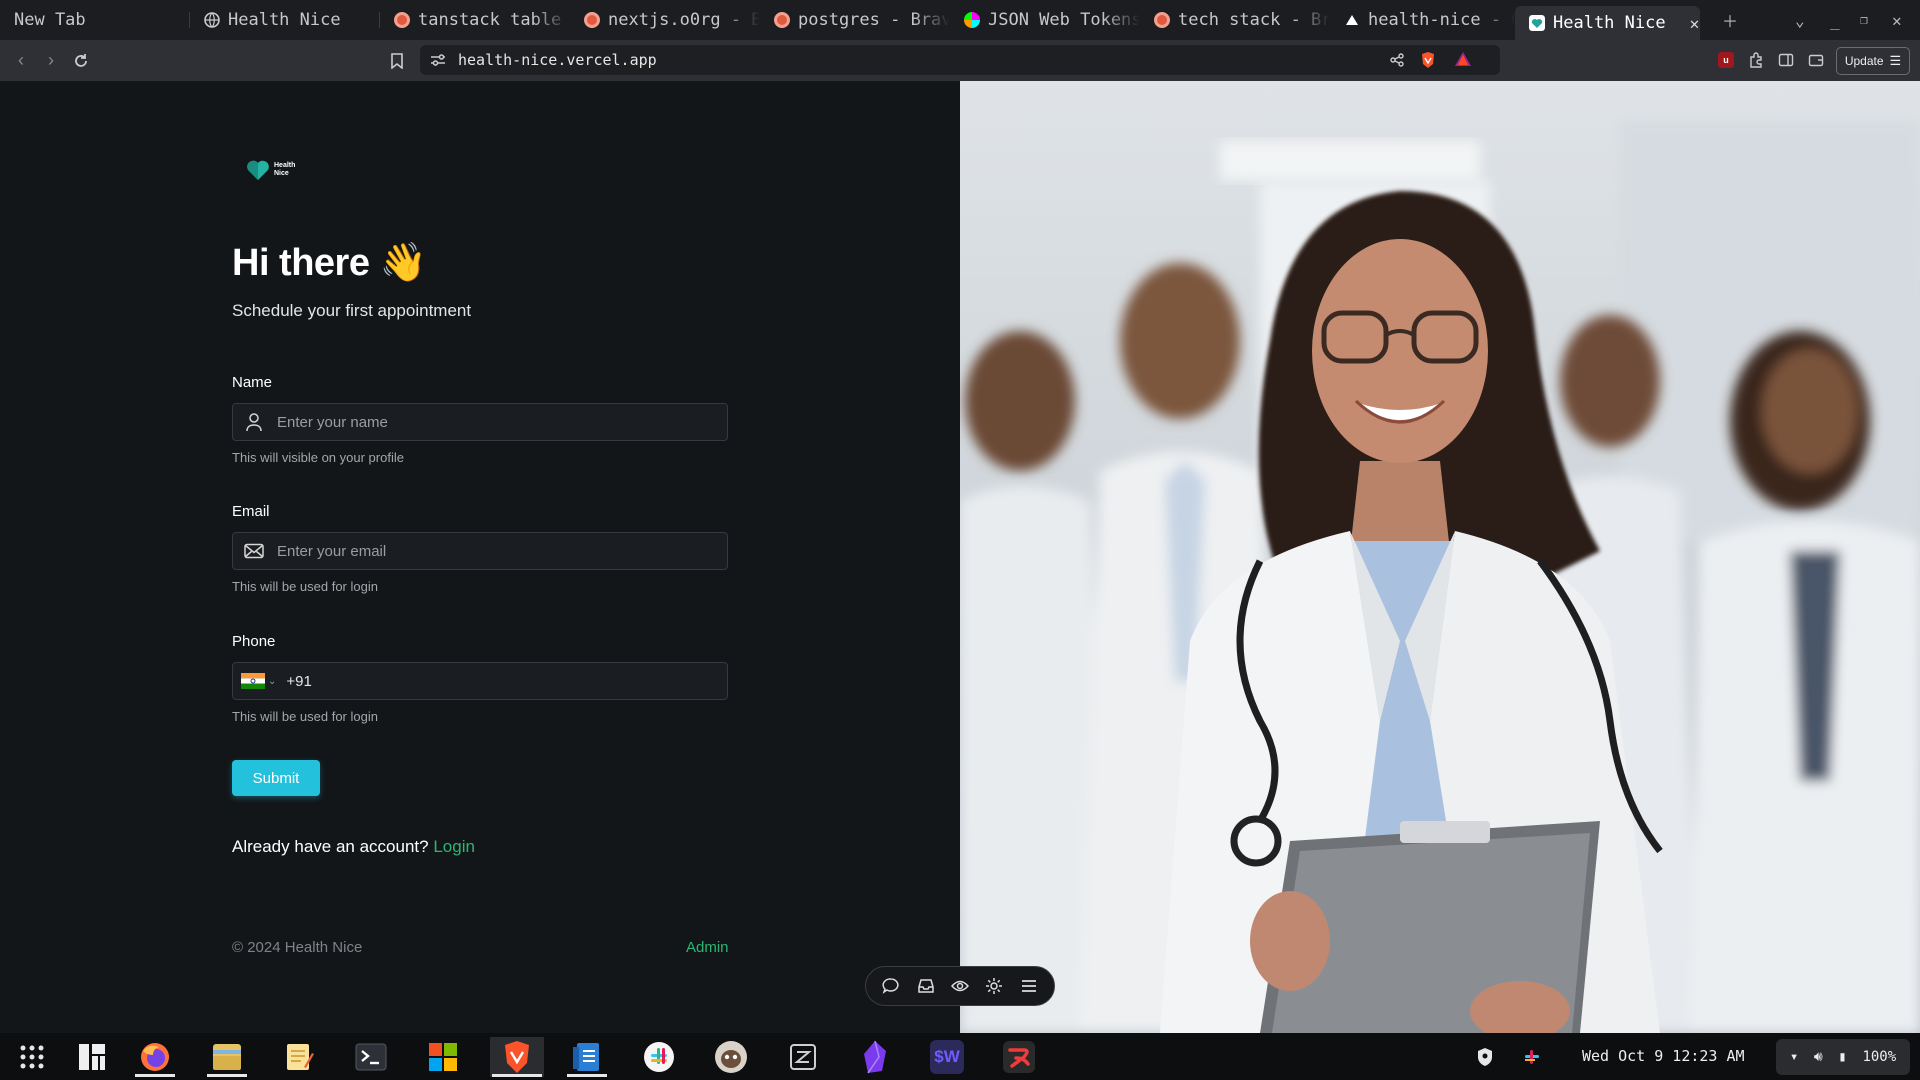 This screenshot has height=1080, width=1920. I want to click on chevron-down-icon: ⌄, so click(272, 681).